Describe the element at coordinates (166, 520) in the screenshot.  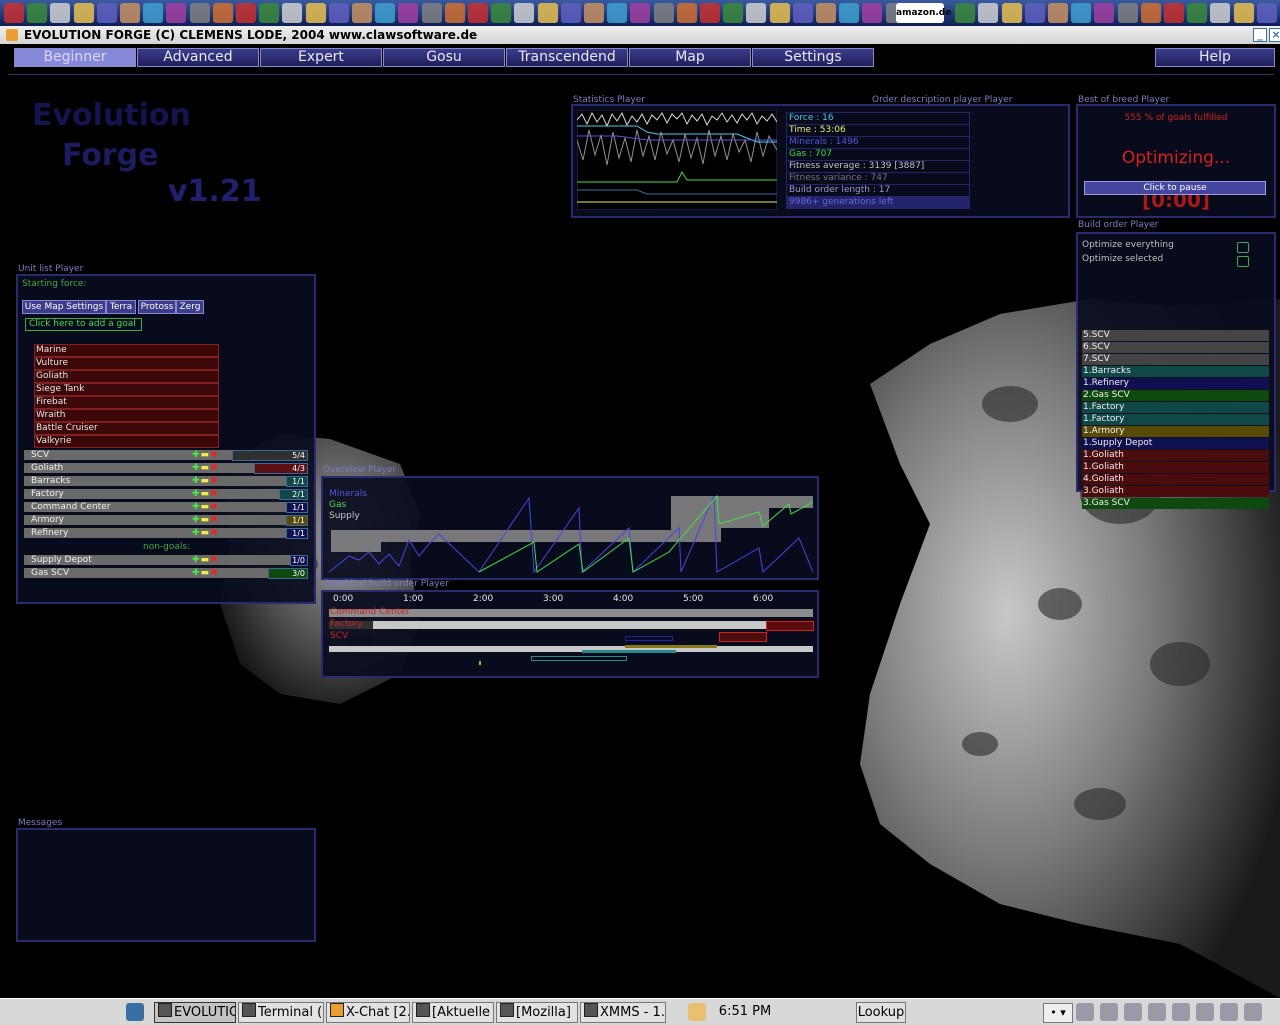
I see `unit-row: Armory ✚▬✖ 1/1` at that location.